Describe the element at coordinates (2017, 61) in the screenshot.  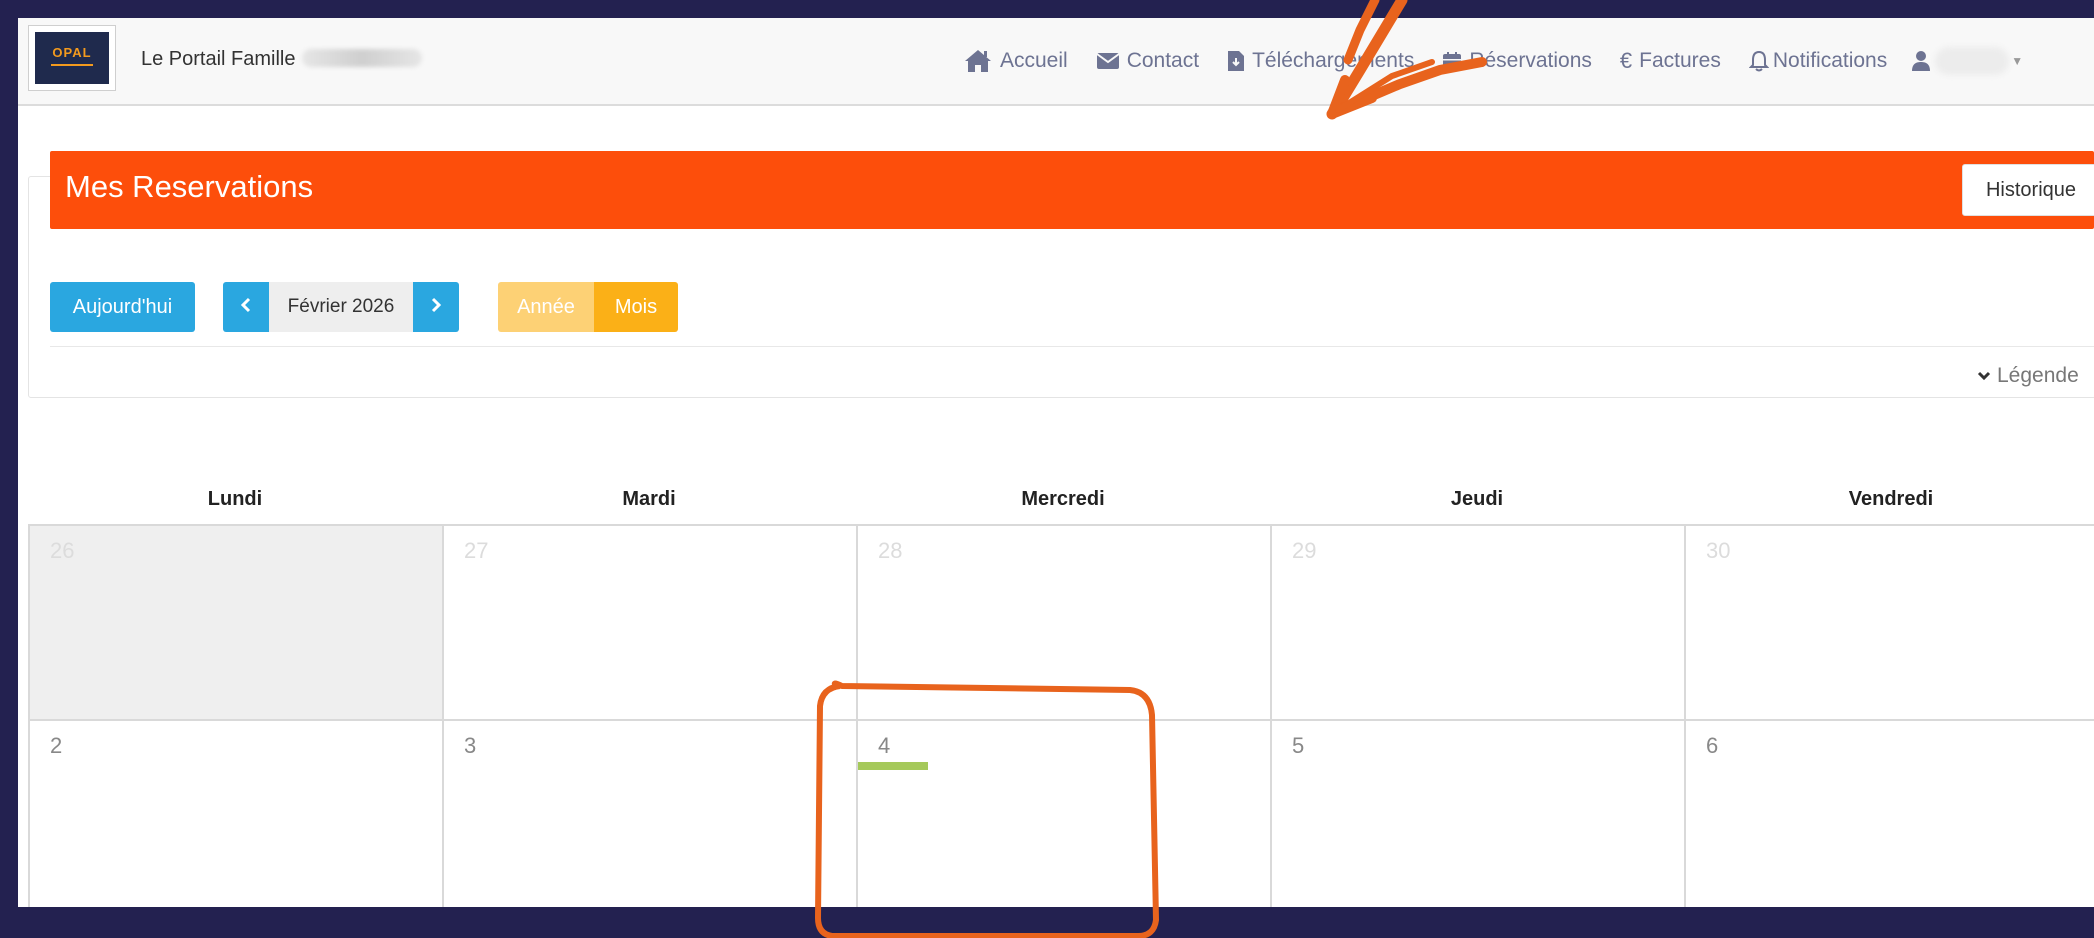
I see `caret-down-icon: ▼` at that location.